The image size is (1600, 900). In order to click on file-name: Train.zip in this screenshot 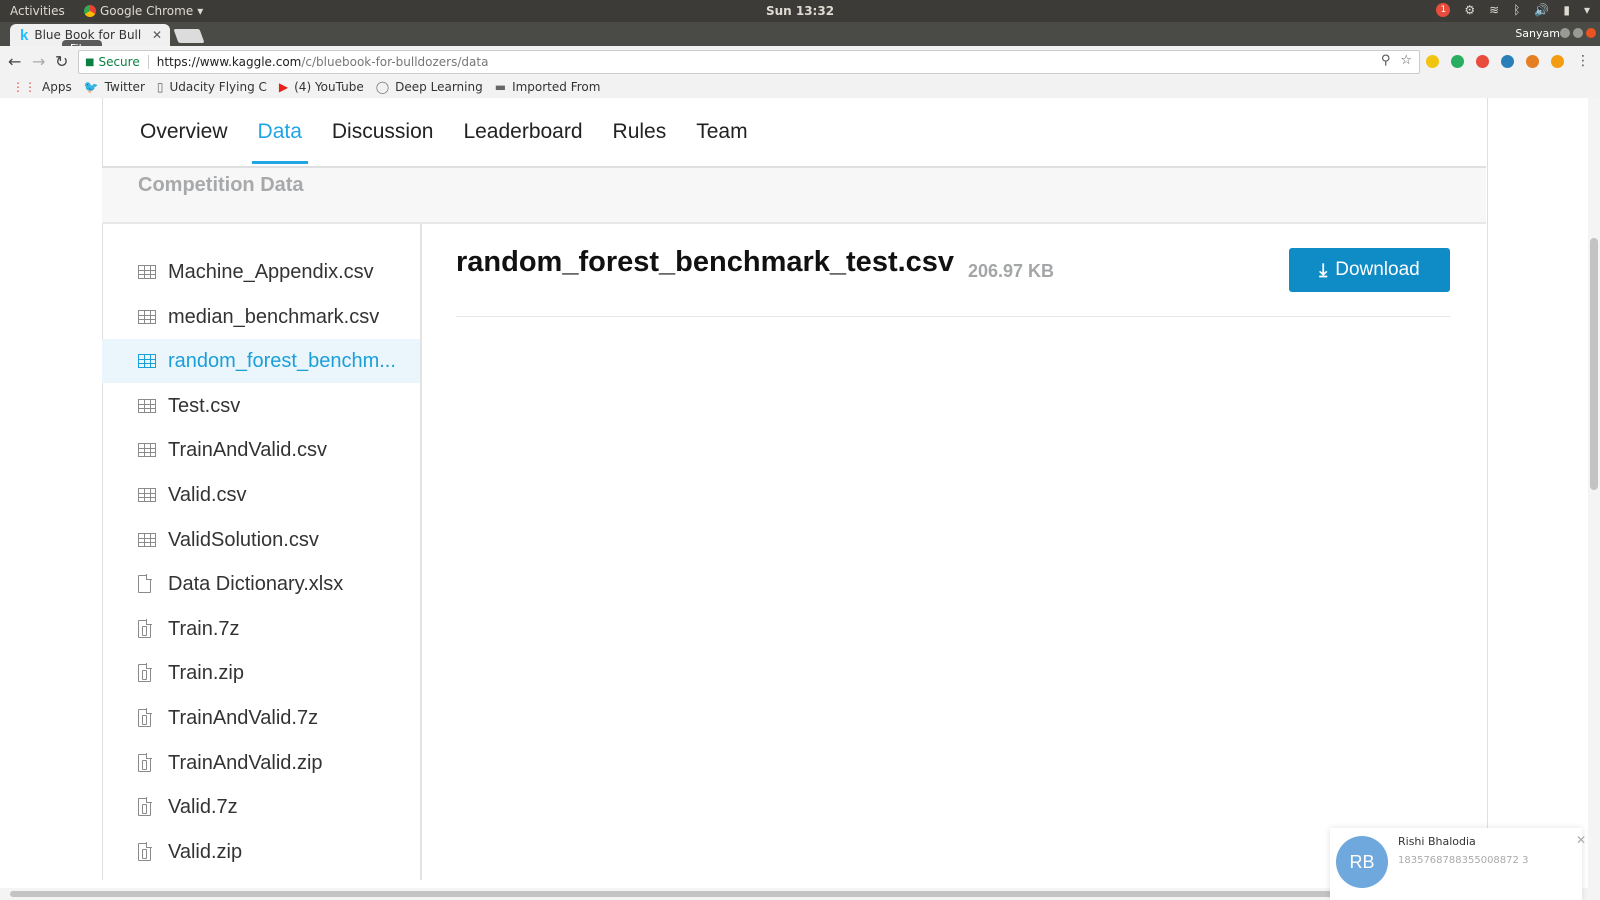, I will do `click(206, 672)`.